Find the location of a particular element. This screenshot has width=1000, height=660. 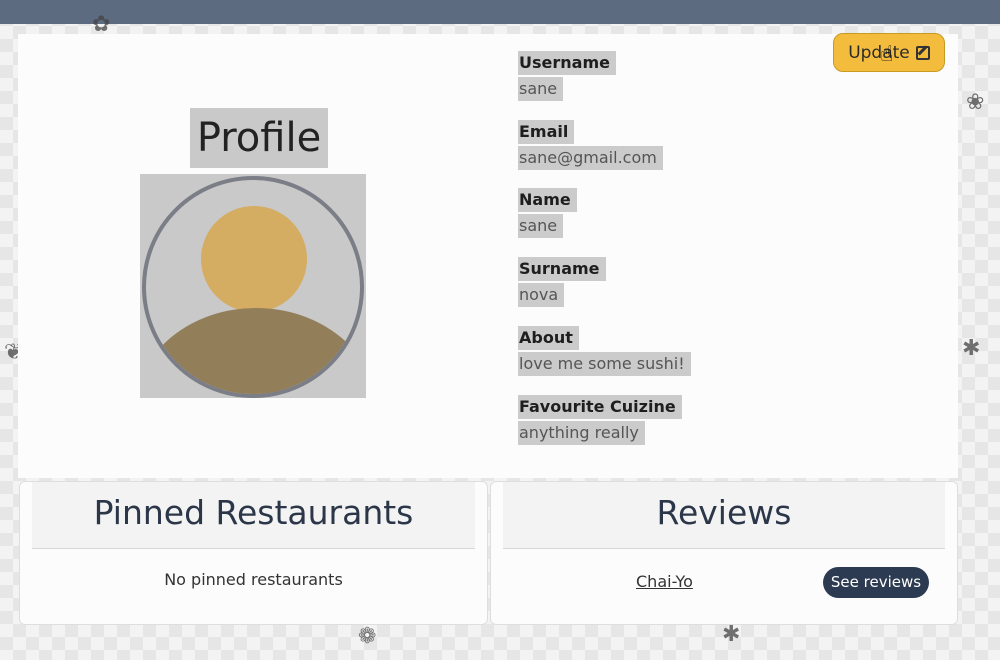

hand-pointer-icon: ☝ is located at coordinates (887, 54).